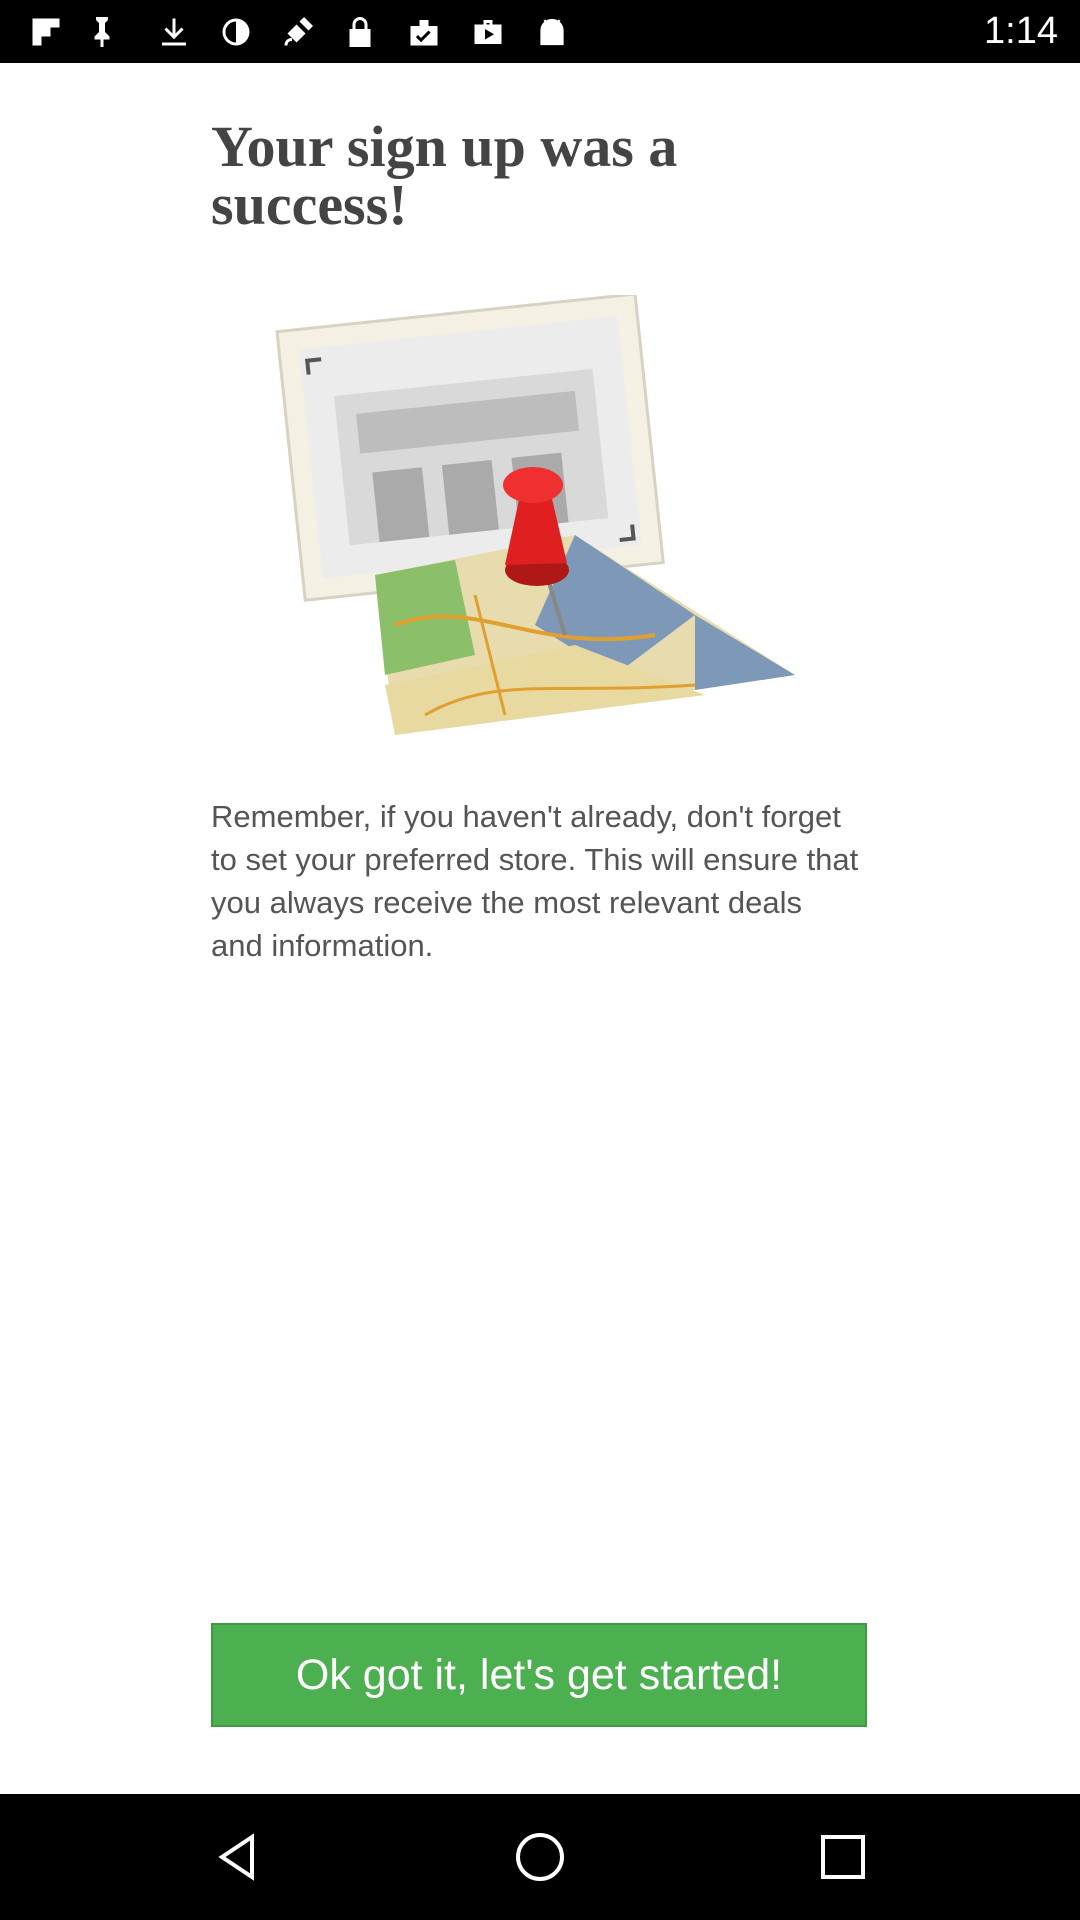  What do you see at coordinates (102, 32) in the screenshot?
I see `pin-icon` at bounding box center [102, 32].